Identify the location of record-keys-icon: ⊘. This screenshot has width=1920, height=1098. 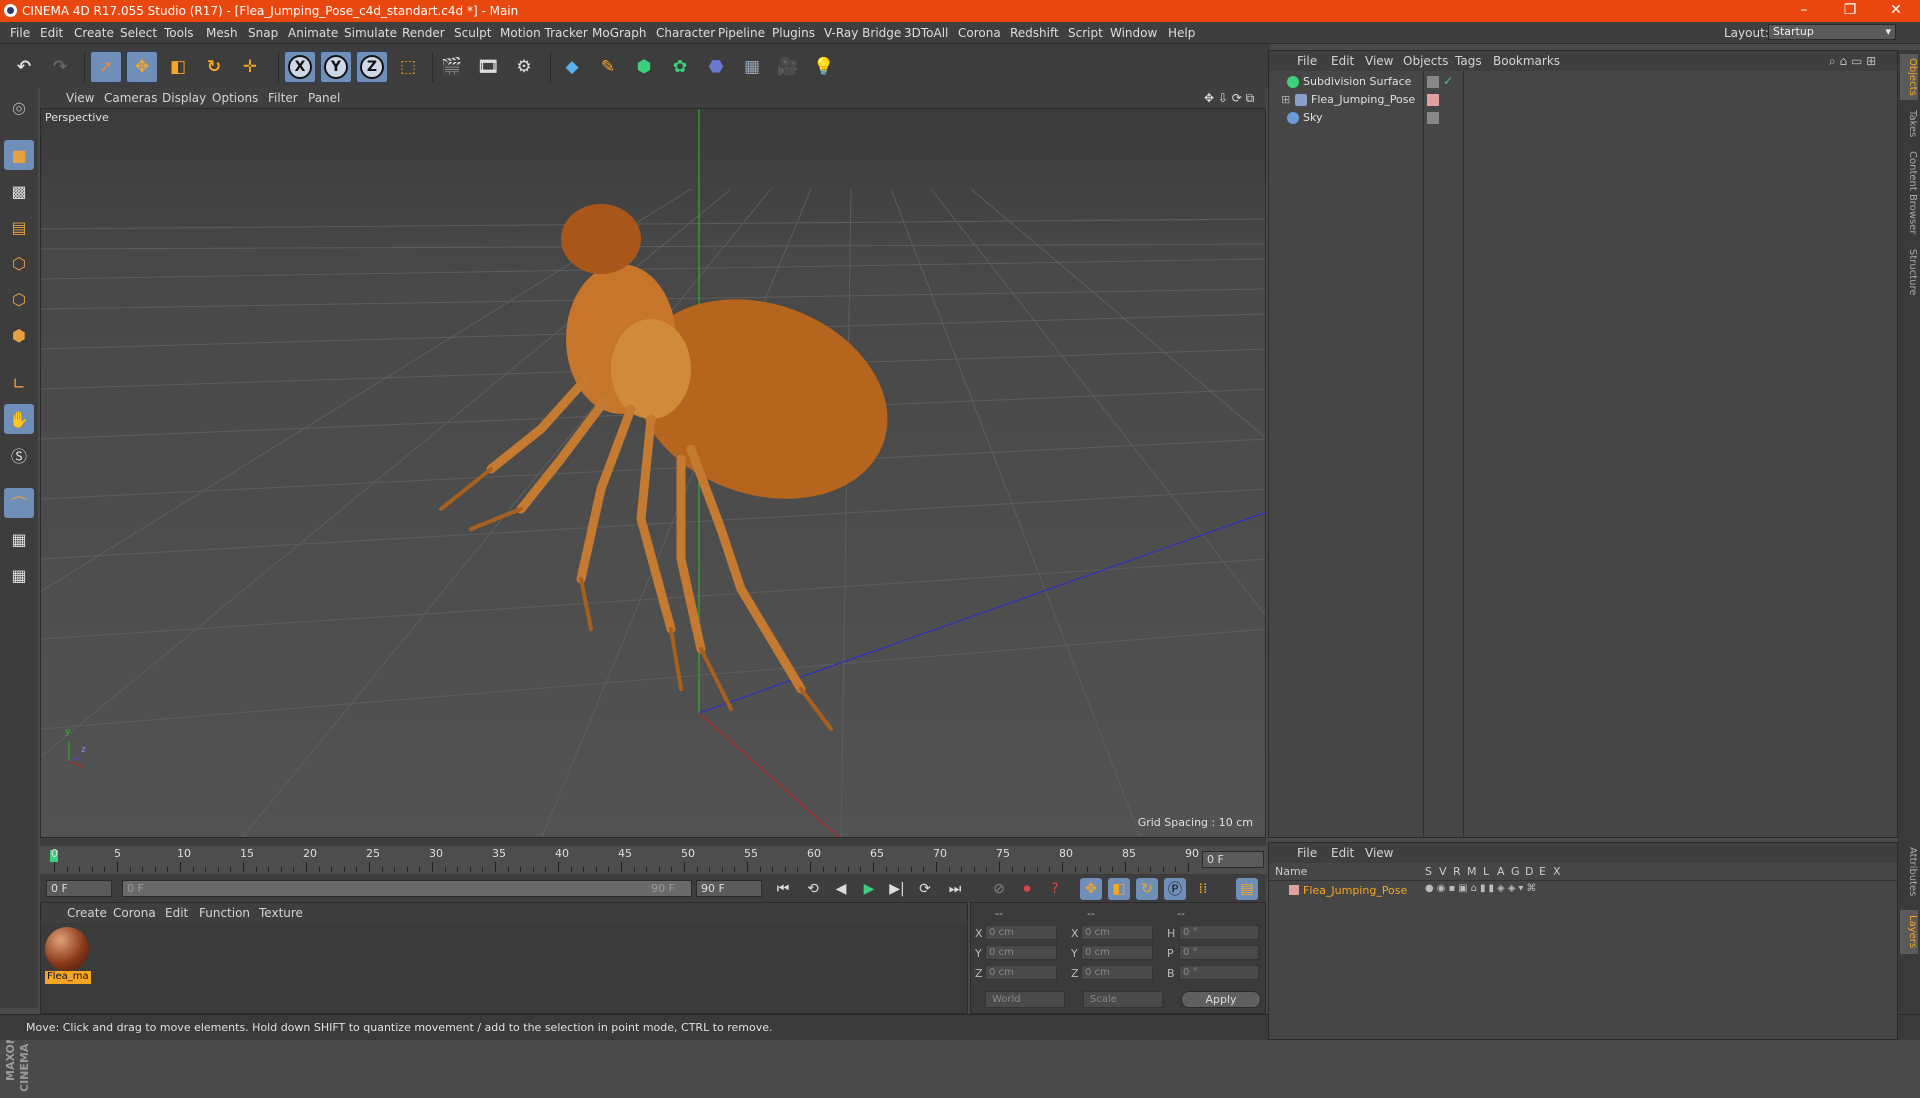
(999, 889).